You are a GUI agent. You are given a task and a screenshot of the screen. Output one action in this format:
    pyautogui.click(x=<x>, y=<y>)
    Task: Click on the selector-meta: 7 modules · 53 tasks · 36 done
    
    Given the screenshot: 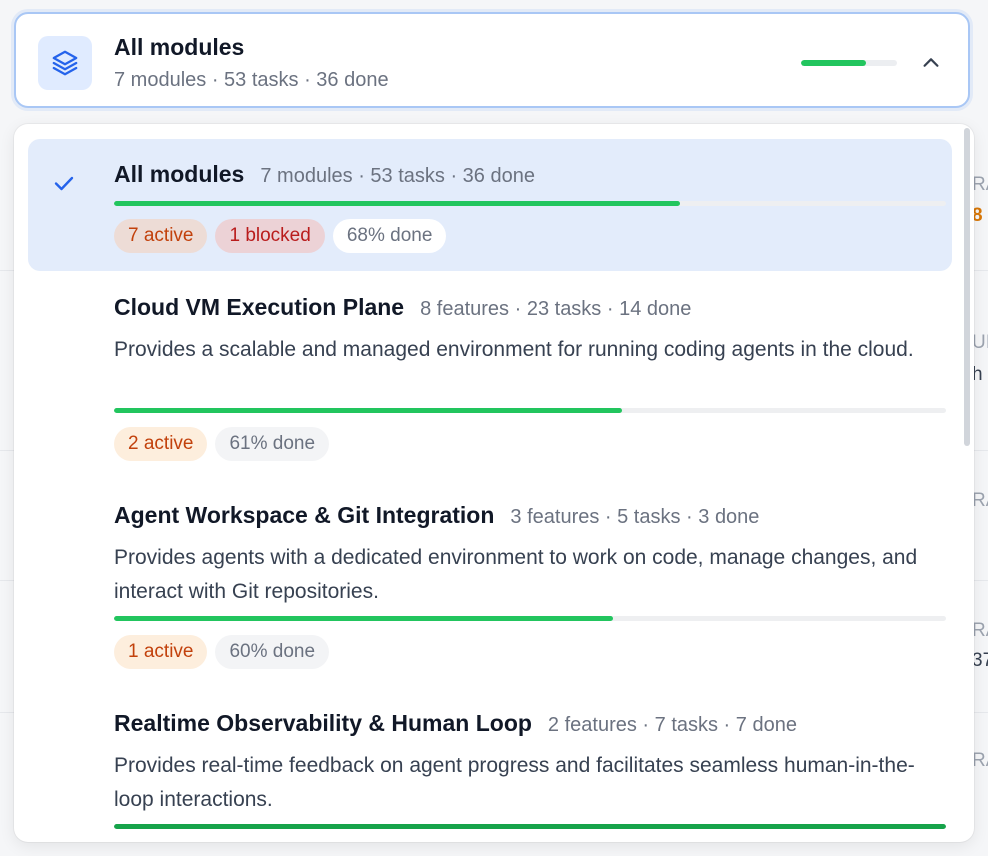 What is the action you would take?
    pyautogui.click(x=251, y=80)
    